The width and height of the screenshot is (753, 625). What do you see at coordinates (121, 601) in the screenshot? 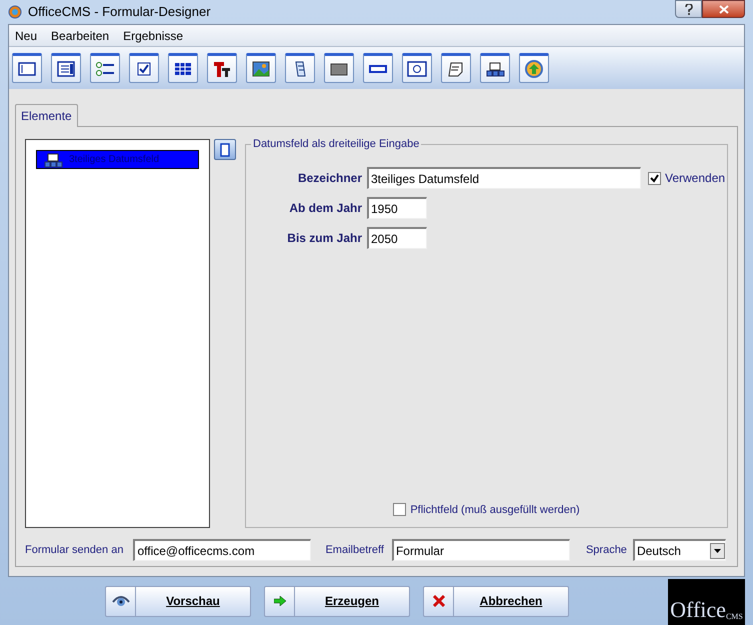
I see `eye-icon` at bounding box center [121, 601].